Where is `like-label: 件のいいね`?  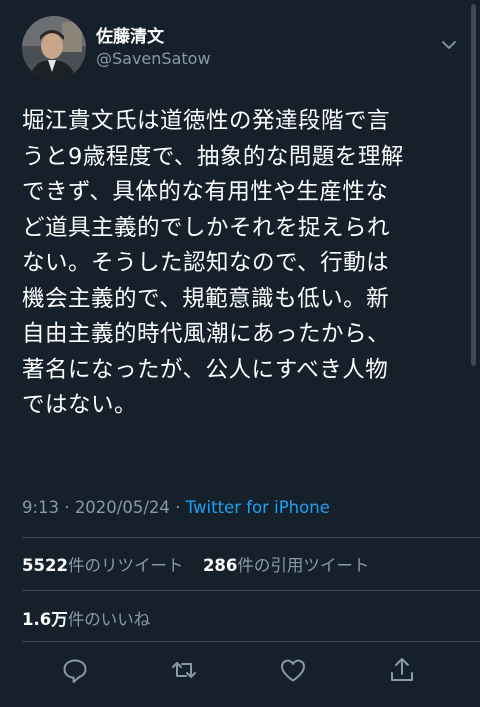
like-label: 件のいいね is located at coordinates (109, 619).